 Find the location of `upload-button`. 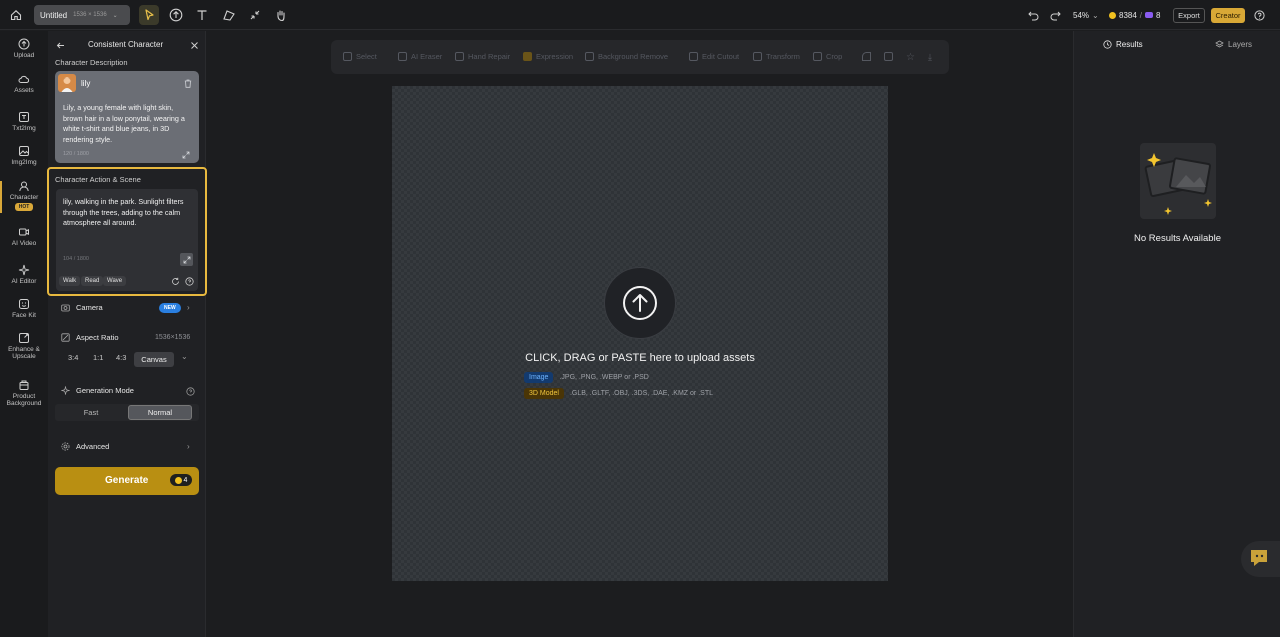

upload-button is located at coordinates (640, 303).